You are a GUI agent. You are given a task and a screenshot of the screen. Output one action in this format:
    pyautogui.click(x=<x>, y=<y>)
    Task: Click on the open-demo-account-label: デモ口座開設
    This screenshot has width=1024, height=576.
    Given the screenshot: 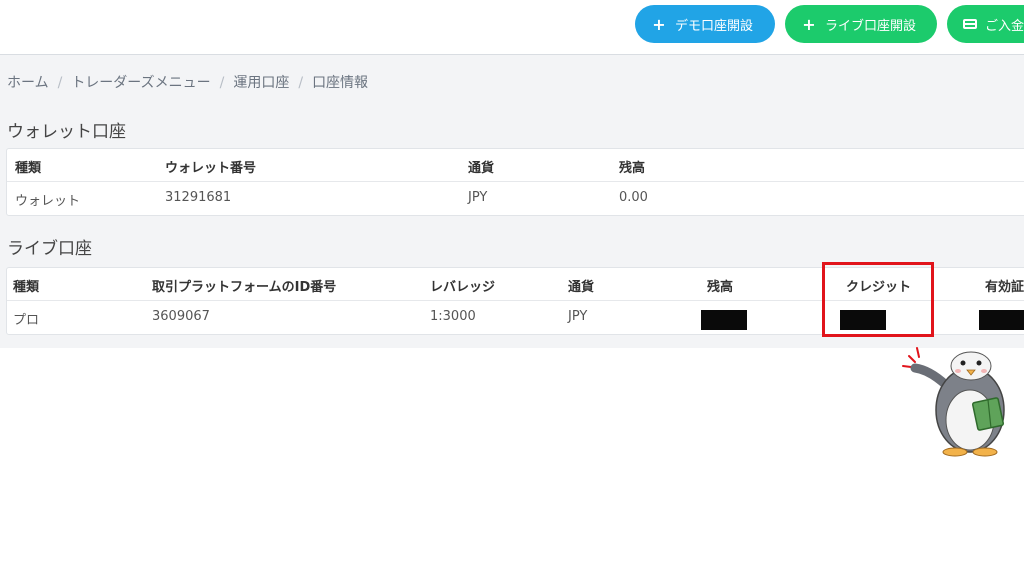 What is the action you would take?
    pyautogui.click(x=714, y=26)
    